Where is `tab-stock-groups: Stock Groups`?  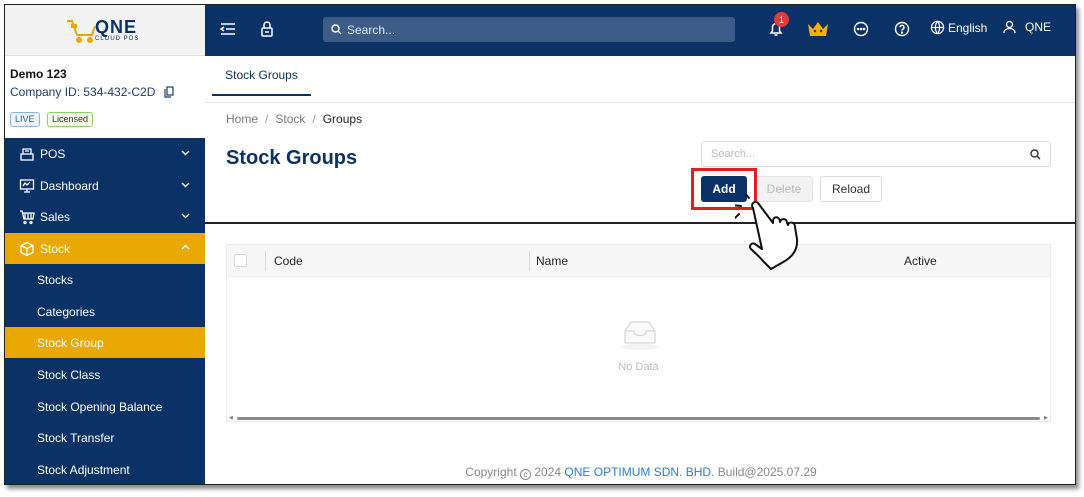
tab-stock-groups: Stock Groups is located at coordinates (261, 76).